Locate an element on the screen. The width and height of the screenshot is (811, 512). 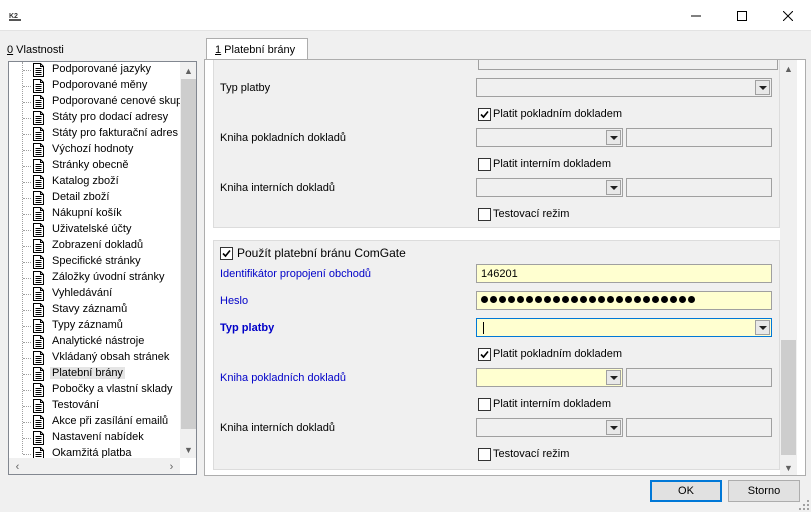
ok-button: OK is located at coordinates (686, 491).